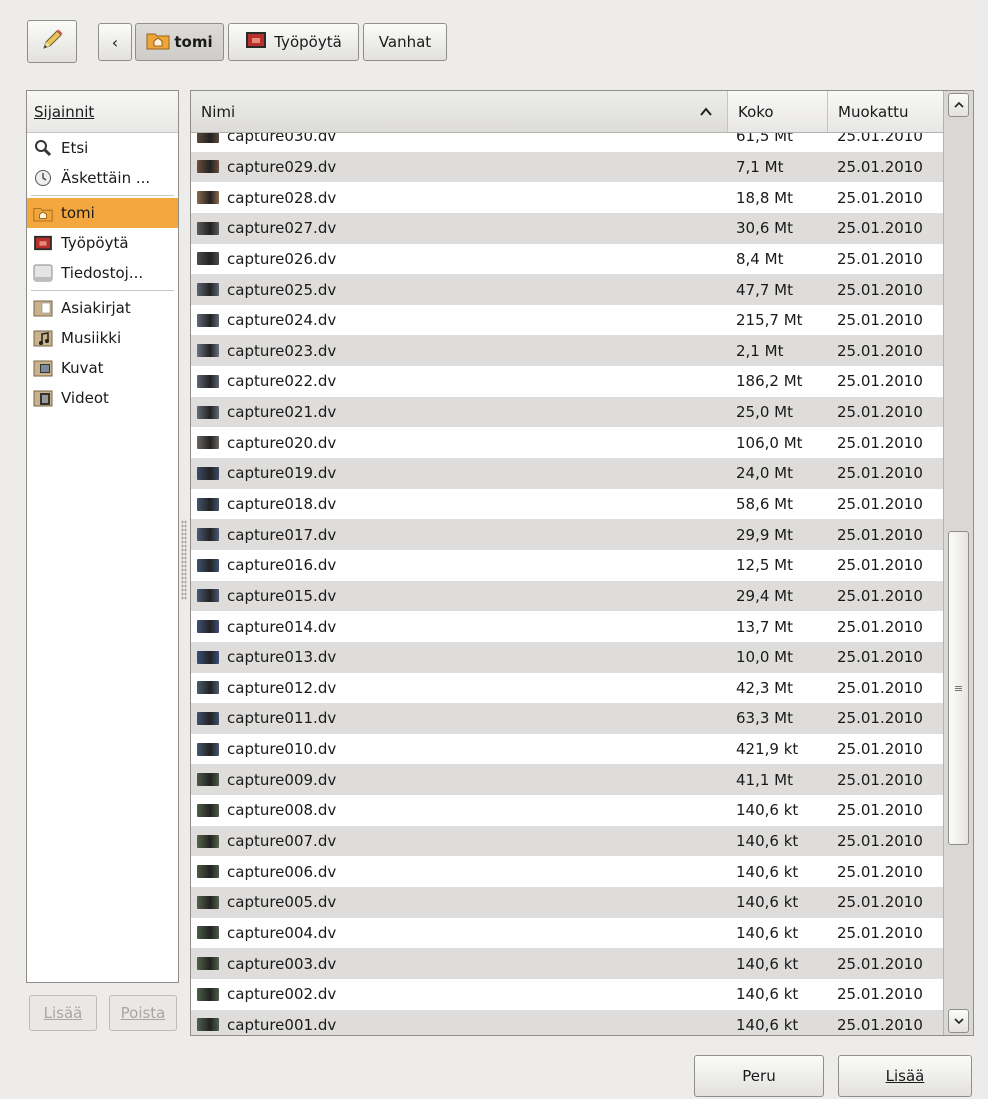 The image size is (988, 1099). What do you see at coordinates (567, 228) in the screenshot?
I see `file-row: capture027.dv 30,6 Mt 25.01.2010` at bounding box center [567, 228].